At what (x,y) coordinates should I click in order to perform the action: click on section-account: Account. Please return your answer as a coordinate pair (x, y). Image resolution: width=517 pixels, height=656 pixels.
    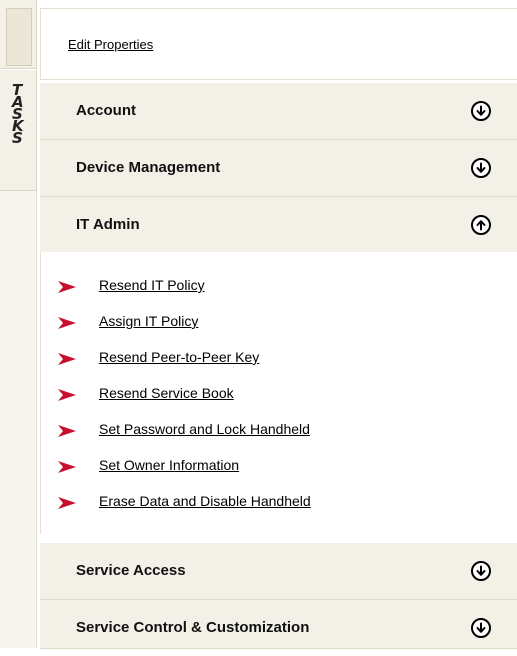
    Looking at the image, I should click on (278, 111).